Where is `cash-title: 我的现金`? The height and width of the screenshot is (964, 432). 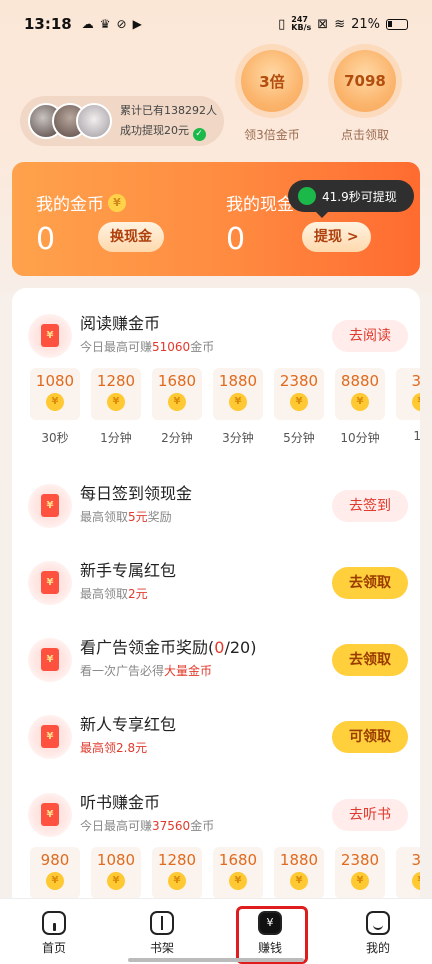 cash-title: 我的现金 is located at coordinates (260, 205).